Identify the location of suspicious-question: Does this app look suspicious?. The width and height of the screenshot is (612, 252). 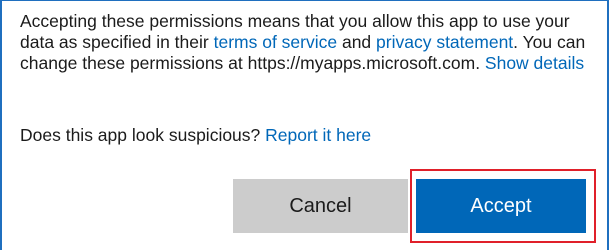
(143, 135).